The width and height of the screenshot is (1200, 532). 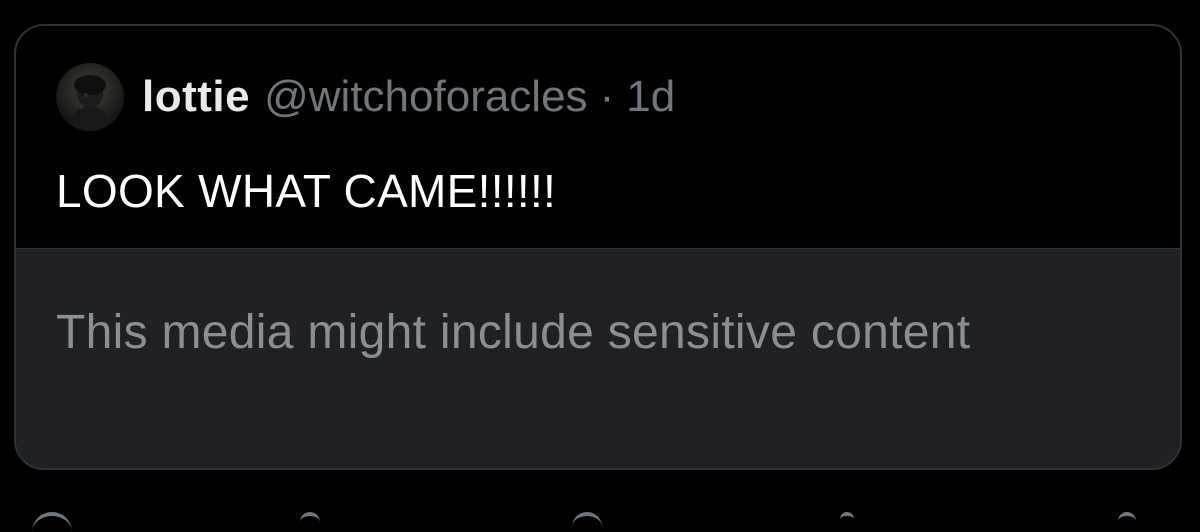 I want to click on display-name: lottie, so click(x=196, y=97).